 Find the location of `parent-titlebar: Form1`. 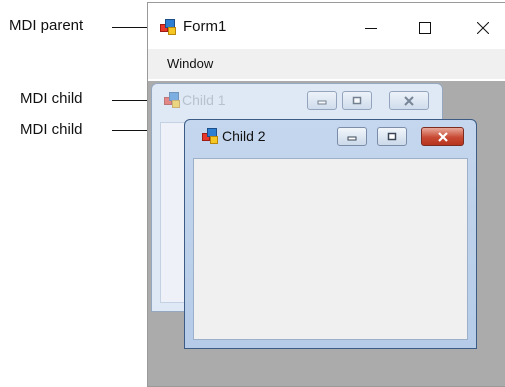

parent-titlebar: Form1 is located at coordinates (326, 25).